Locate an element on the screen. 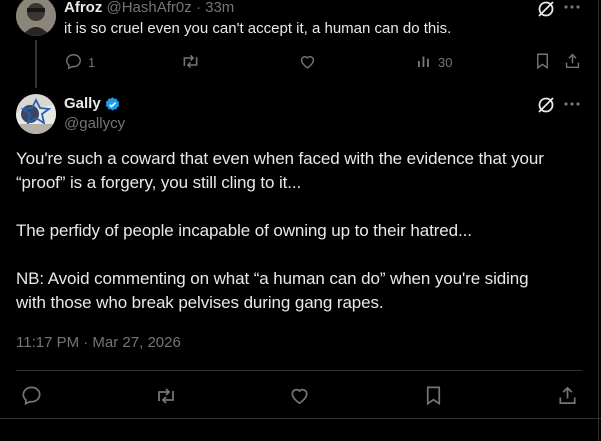  main-author-name: Gally is located at coordinates (82, 104).